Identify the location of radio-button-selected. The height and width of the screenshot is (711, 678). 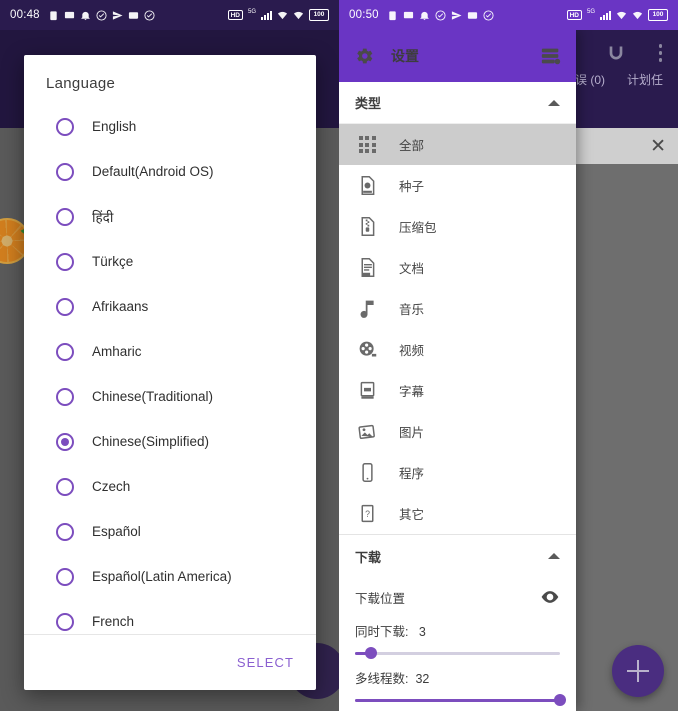
(65, 441).